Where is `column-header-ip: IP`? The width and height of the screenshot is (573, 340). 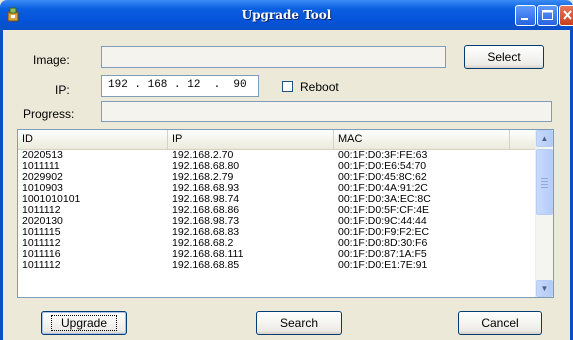 column-header-ip: IP is located at coordinates (251, 139).